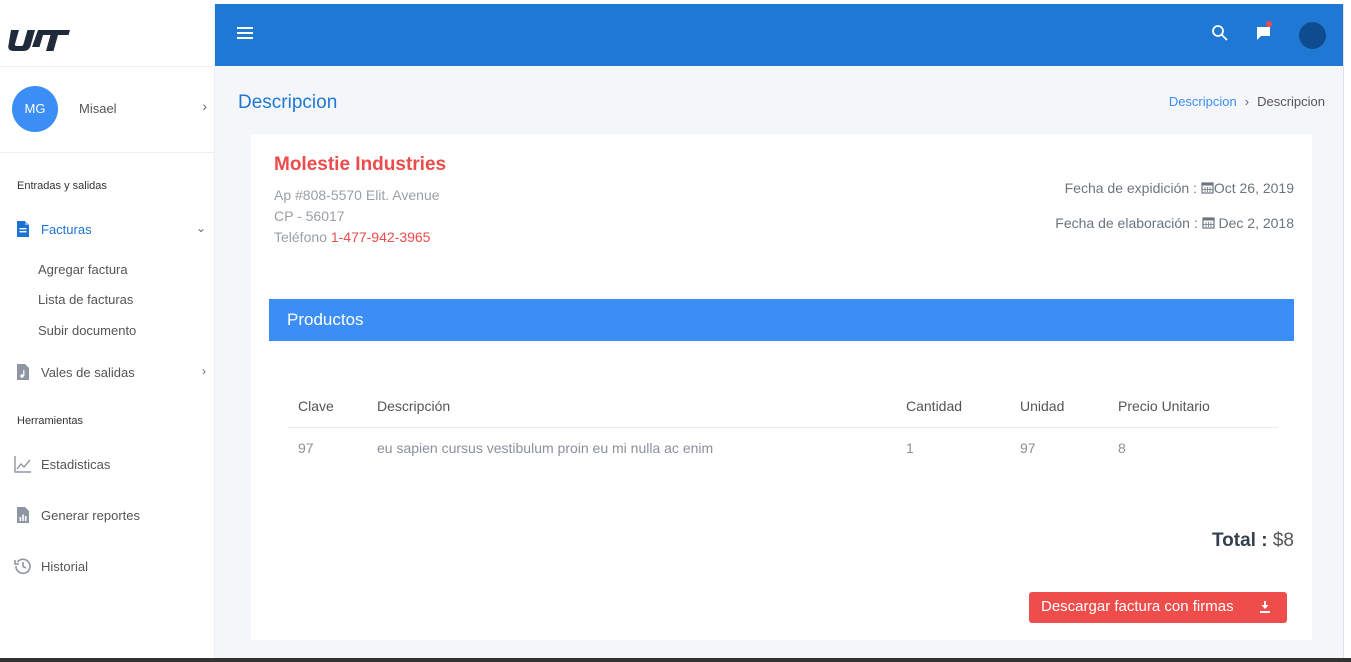 Image resolution: width=1351 pixels, height=662 pixels. I want to click on sidebar-item-label: Historial, so click(64, 566).